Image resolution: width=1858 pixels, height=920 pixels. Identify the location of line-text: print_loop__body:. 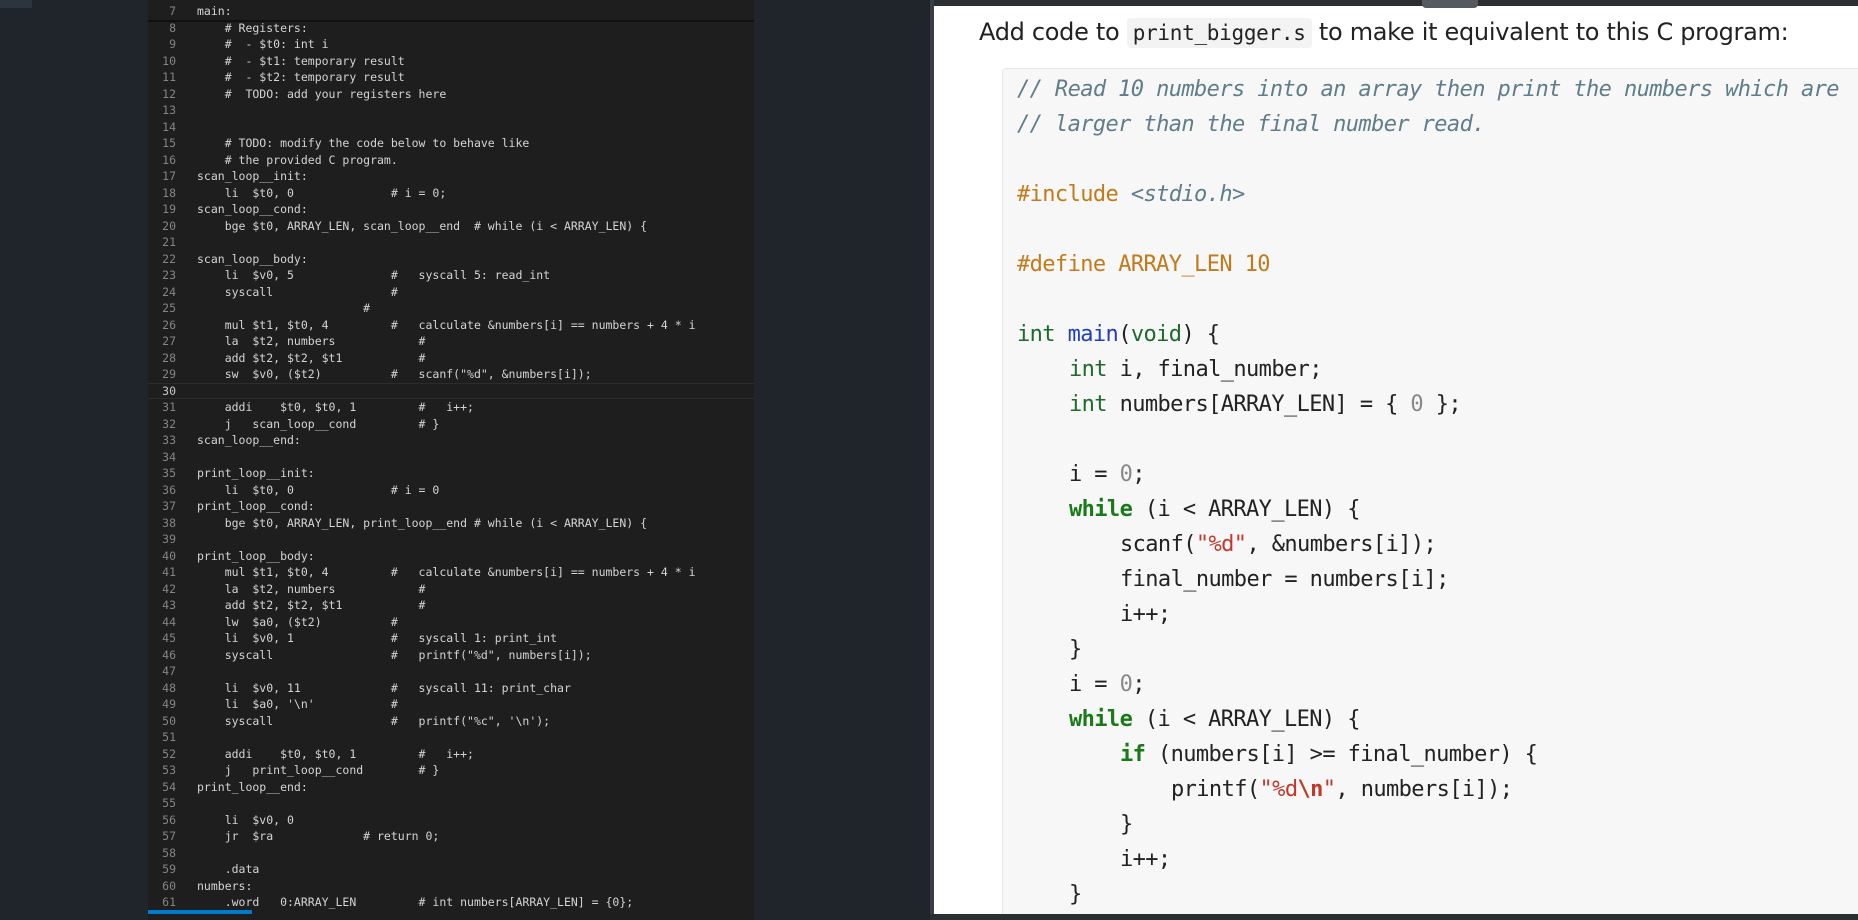
(256, 555).